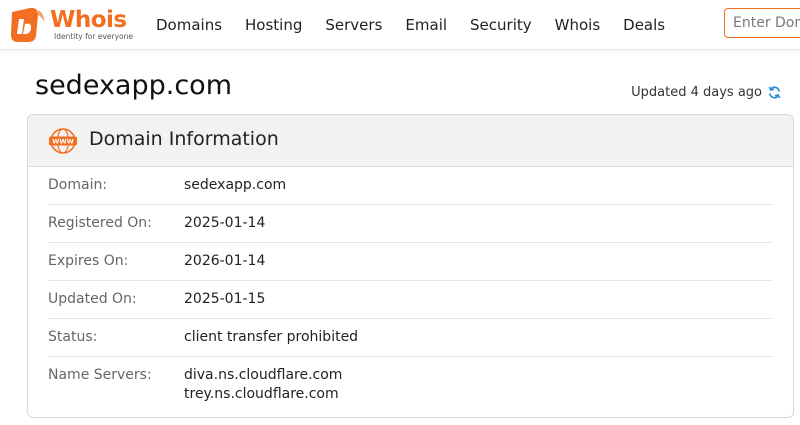 This screenshot has width=800, height=425. Describe the element at coordinates (644, 25) in the screenshot. I see `nav-deals: Deals` at that location.